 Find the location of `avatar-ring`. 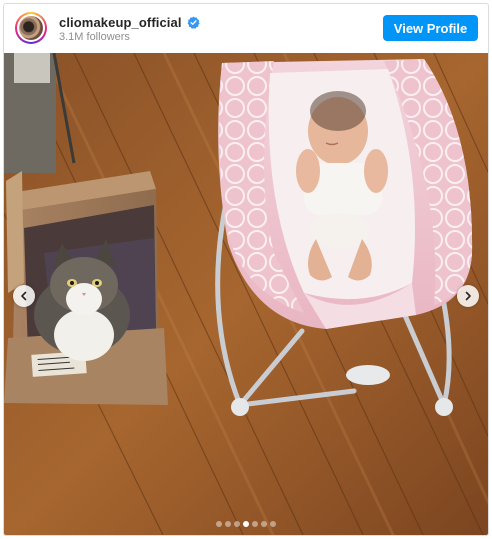

avatar-ring is located at coordinates (31, 28).